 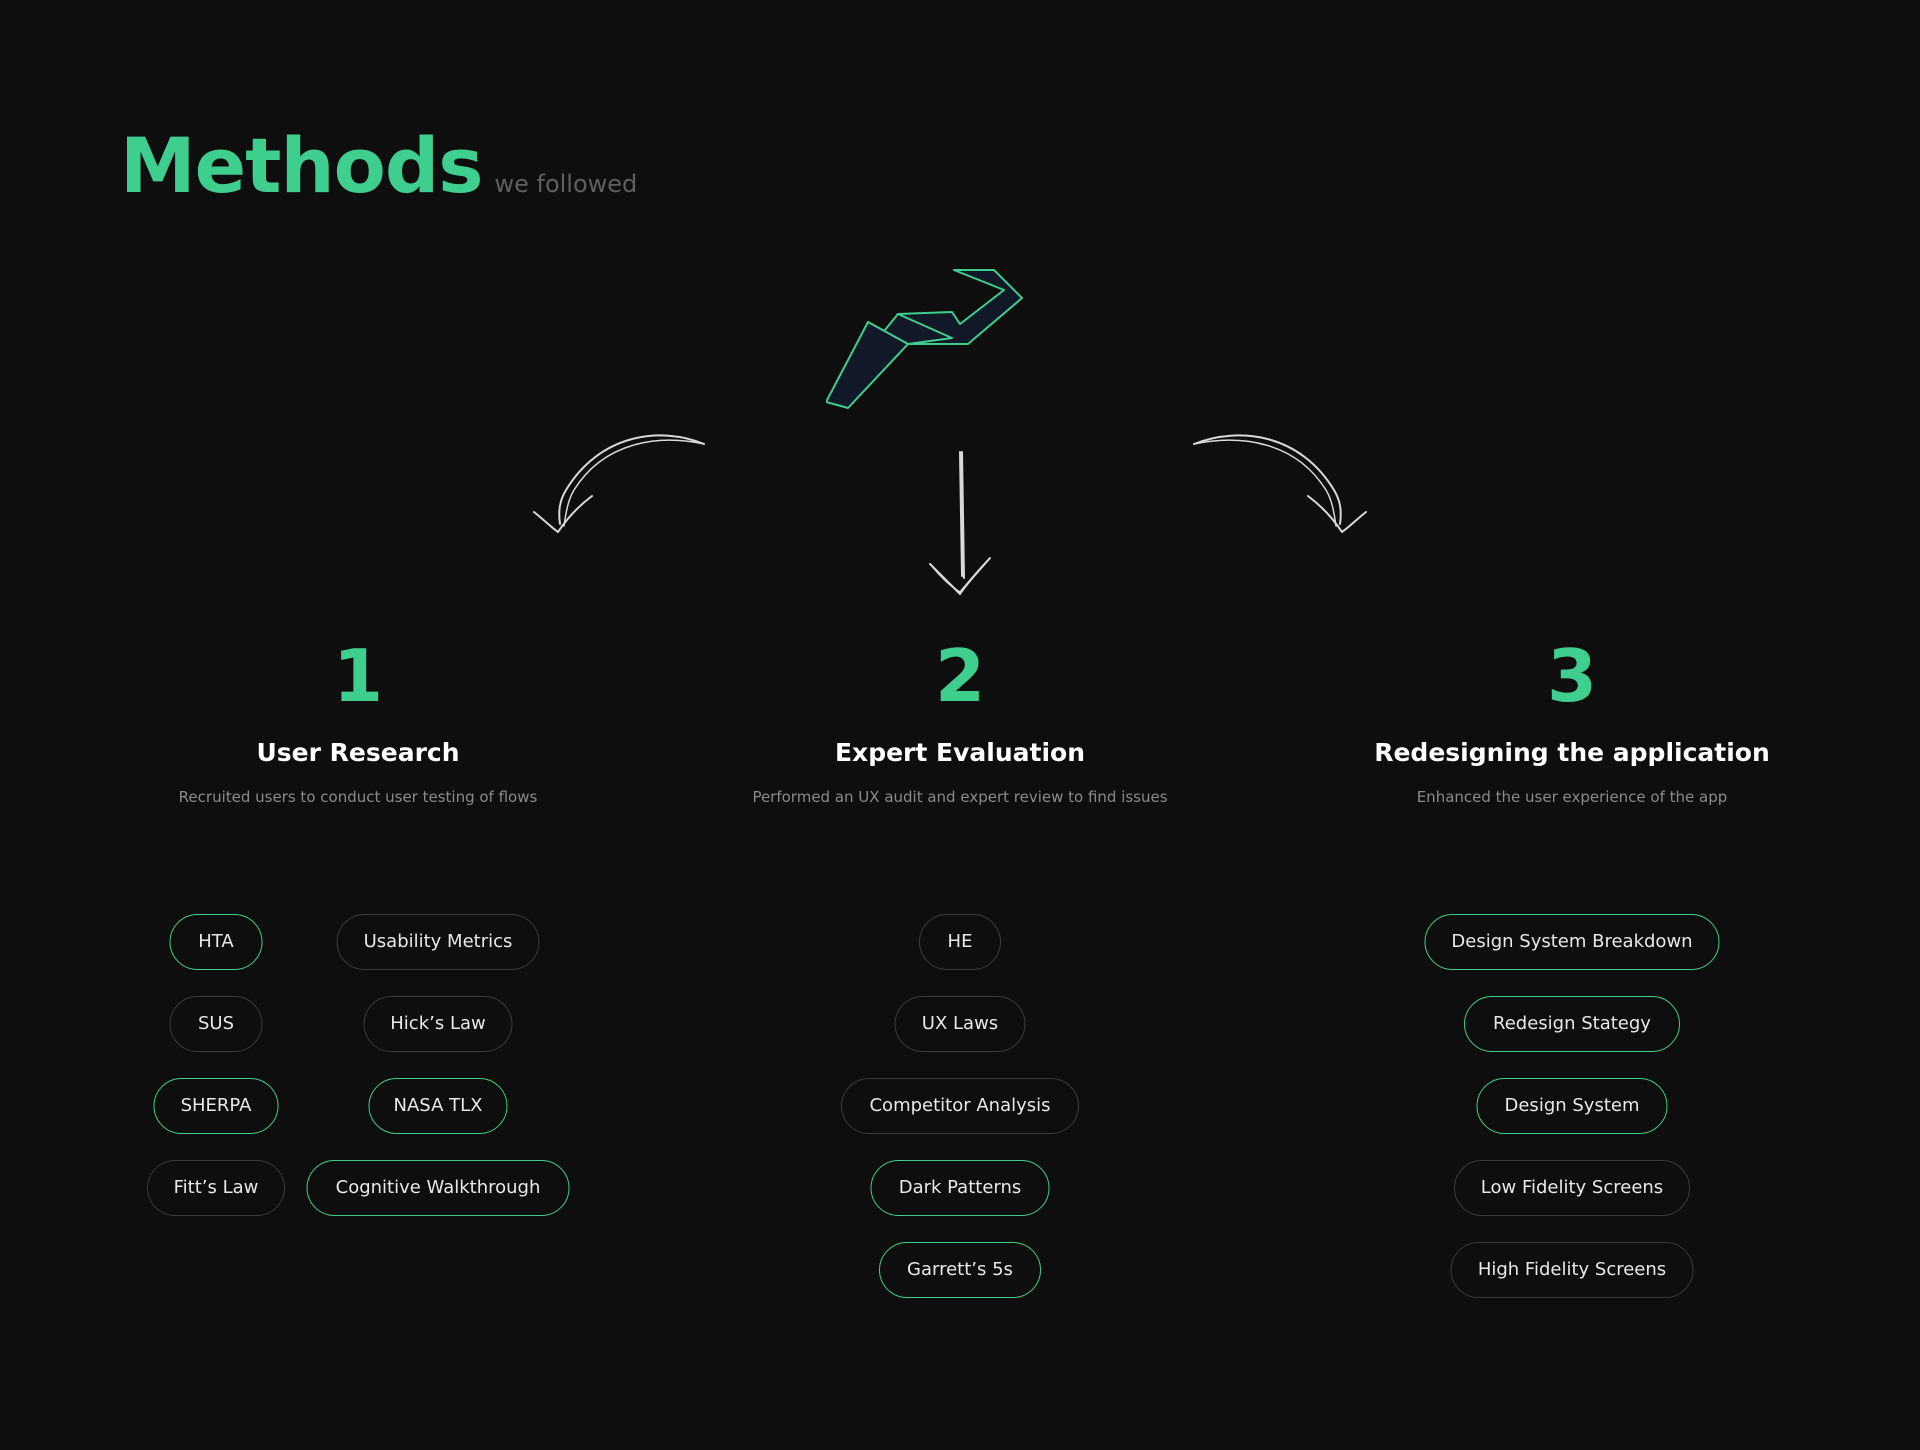 What do you see at coordinates (438, 942) in the screenshot?
I see `tag-pill: Usability Metrics` at bounding box center [438, 942].